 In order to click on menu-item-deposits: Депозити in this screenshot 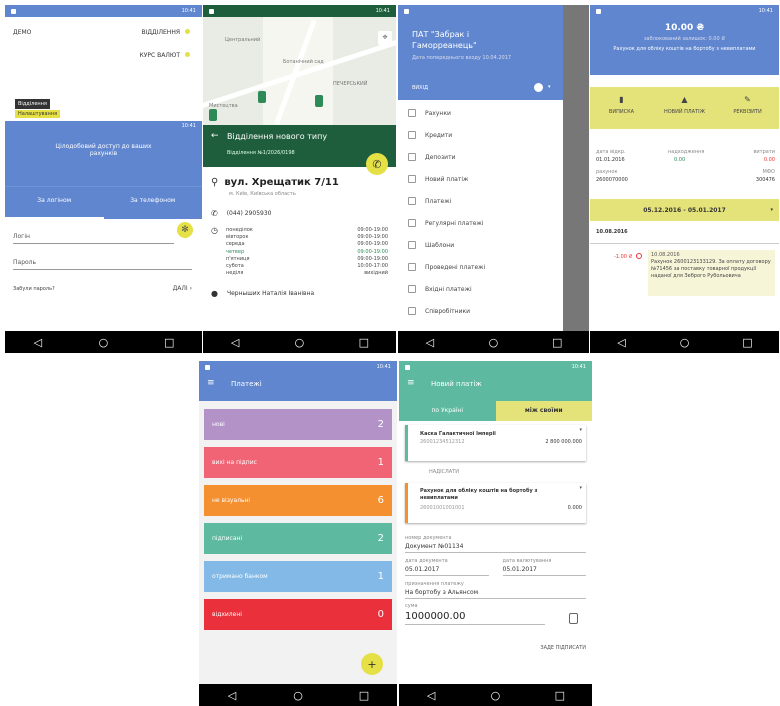, I will do `click(480, 157)`.